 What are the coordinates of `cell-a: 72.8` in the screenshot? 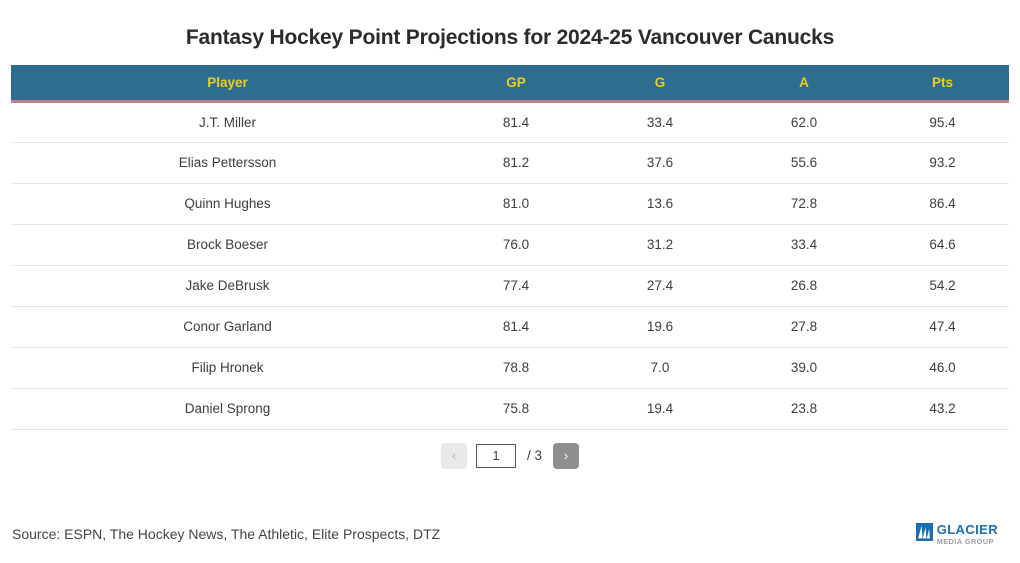 It's located at (804, 204).